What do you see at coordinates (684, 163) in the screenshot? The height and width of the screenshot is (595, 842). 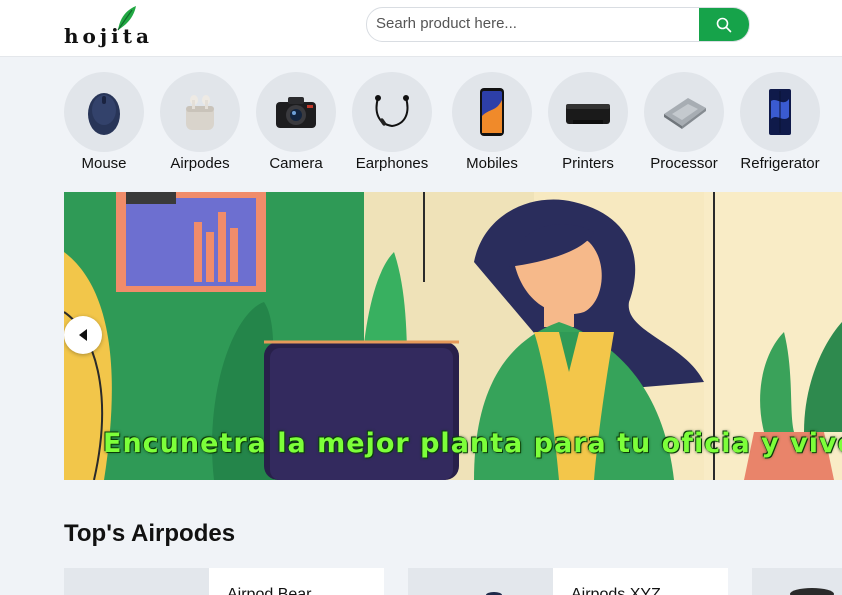 I see `category-label: Processor` at bounding box center [684, 163].